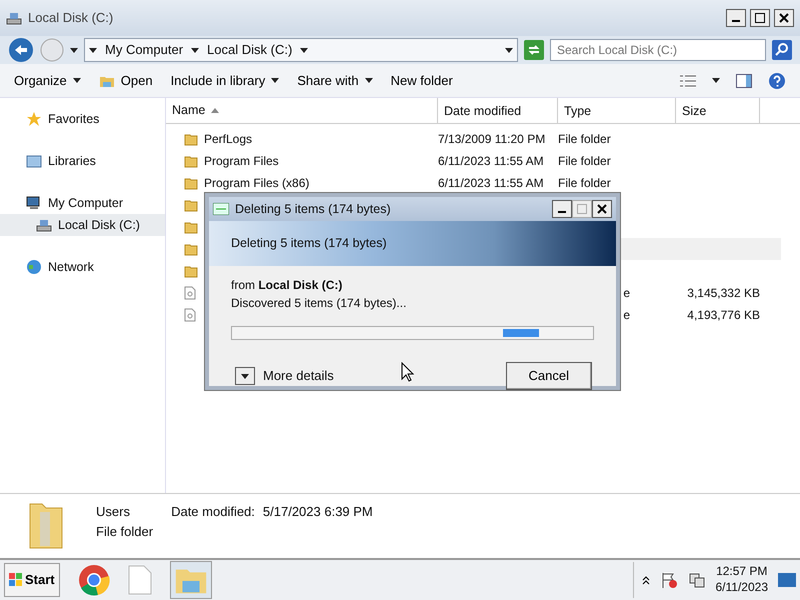 Image resolution: width=800 pixels, height=600 pixels. What do you see at coordinates (125, 531) in the screenshot?
I see `details-type: File folder` at bounding box center [125, 531].